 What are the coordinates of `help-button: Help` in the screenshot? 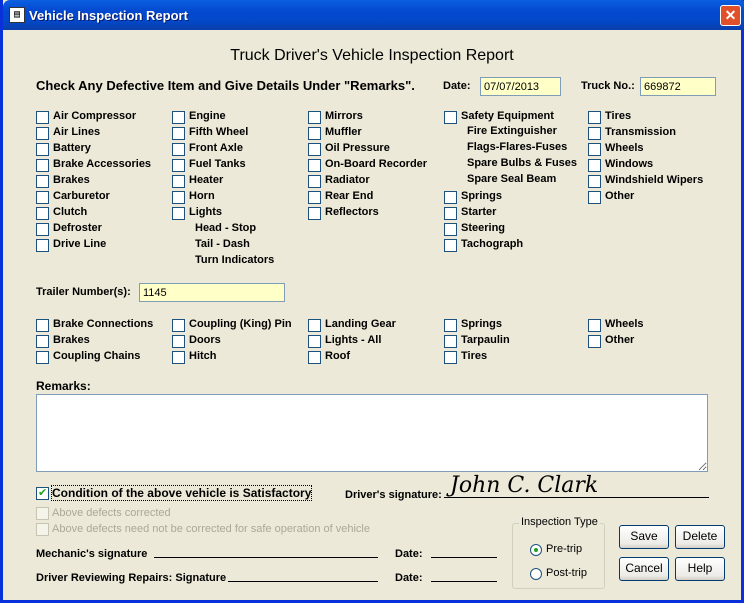 It's located at (700, 569).